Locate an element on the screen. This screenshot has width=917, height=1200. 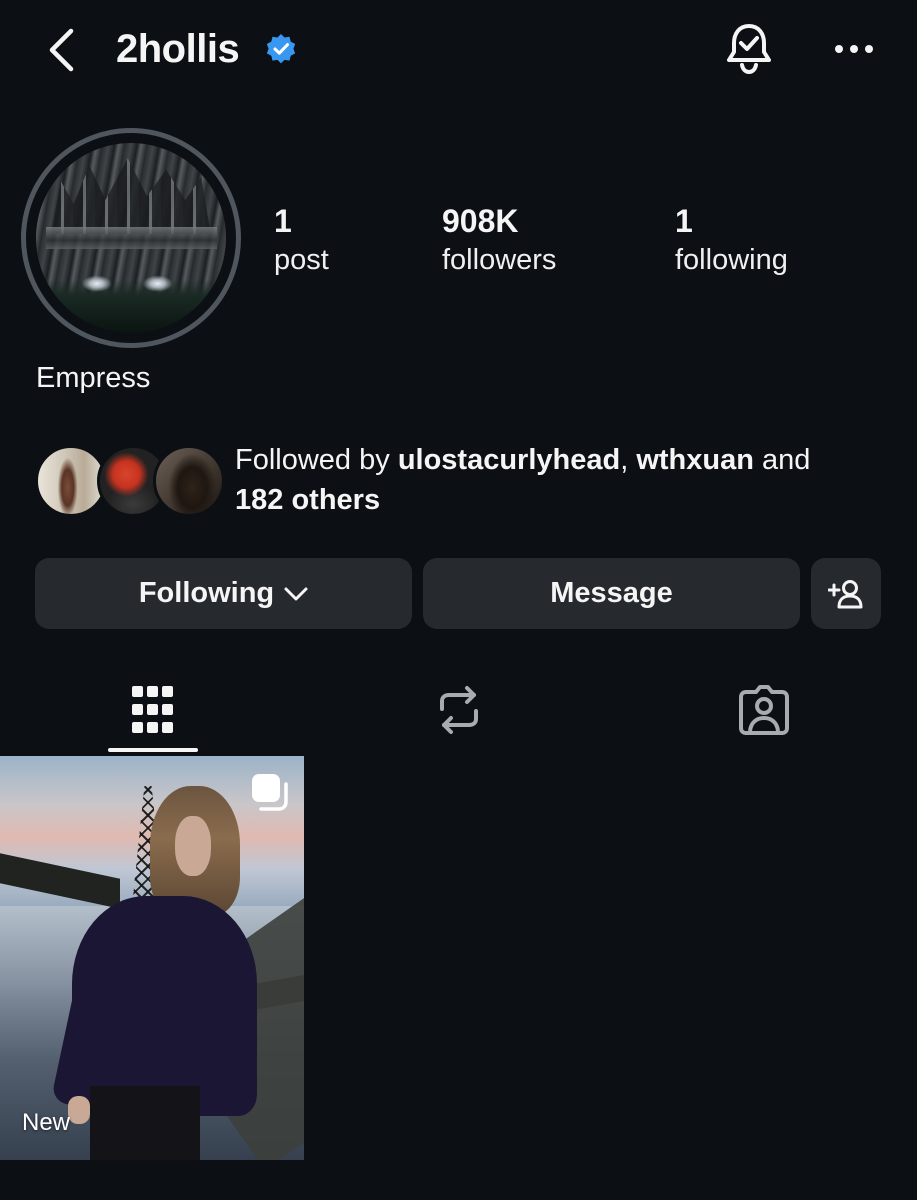
message-button-label: Message is located at coordinates (611, 593).